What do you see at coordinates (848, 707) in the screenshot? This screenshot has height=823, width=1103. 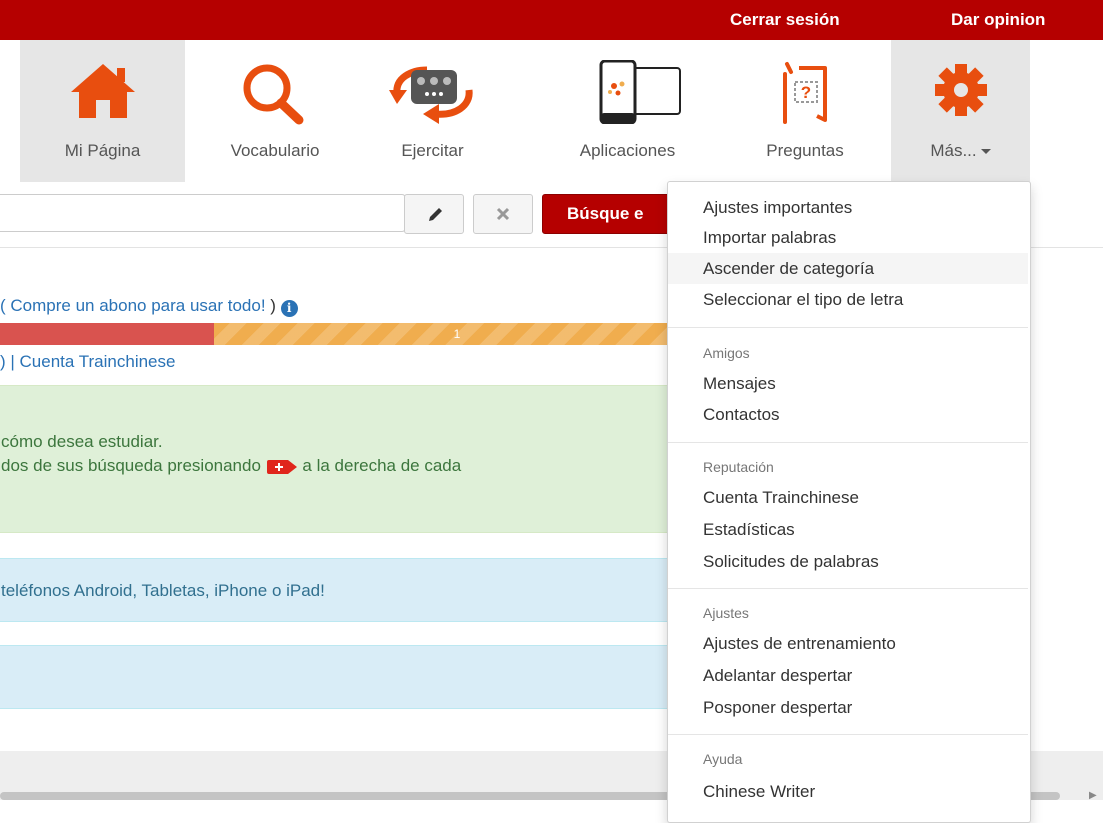 I see `menu-item-postpone-wakeup: Posponer despertar` at bounding box center [848, 707].